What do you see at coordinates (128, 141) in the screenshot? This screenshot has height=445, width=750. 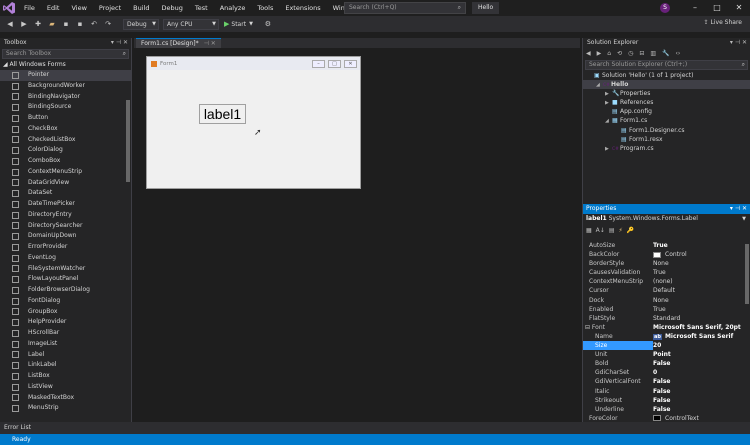 I see `toolbox-scrollbar` at bounding box center [128, 141].